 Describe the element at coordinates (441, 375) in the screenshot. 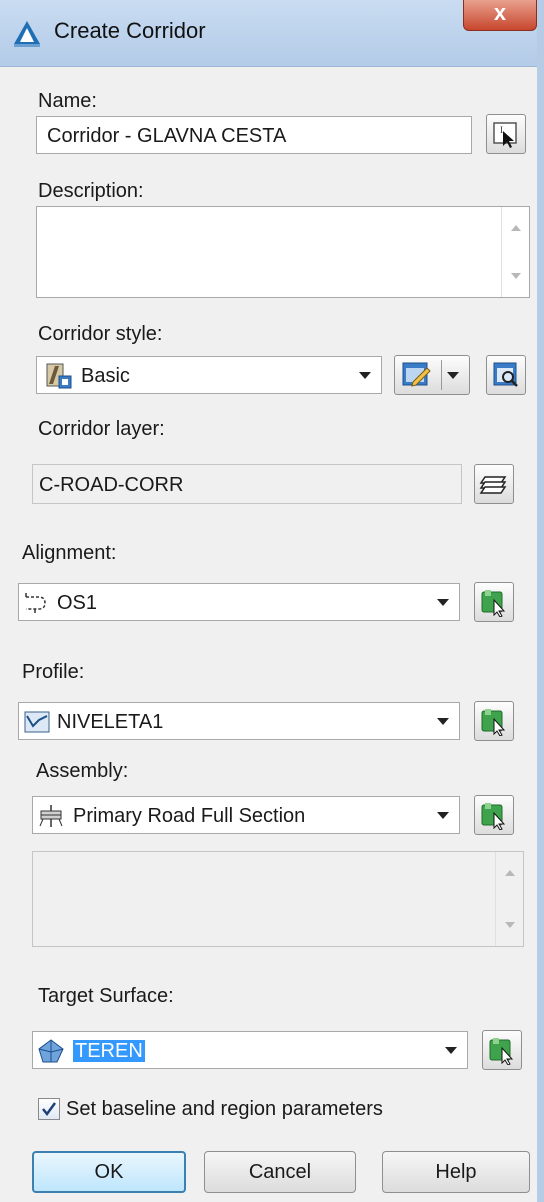

I see `split-separator` at that location.